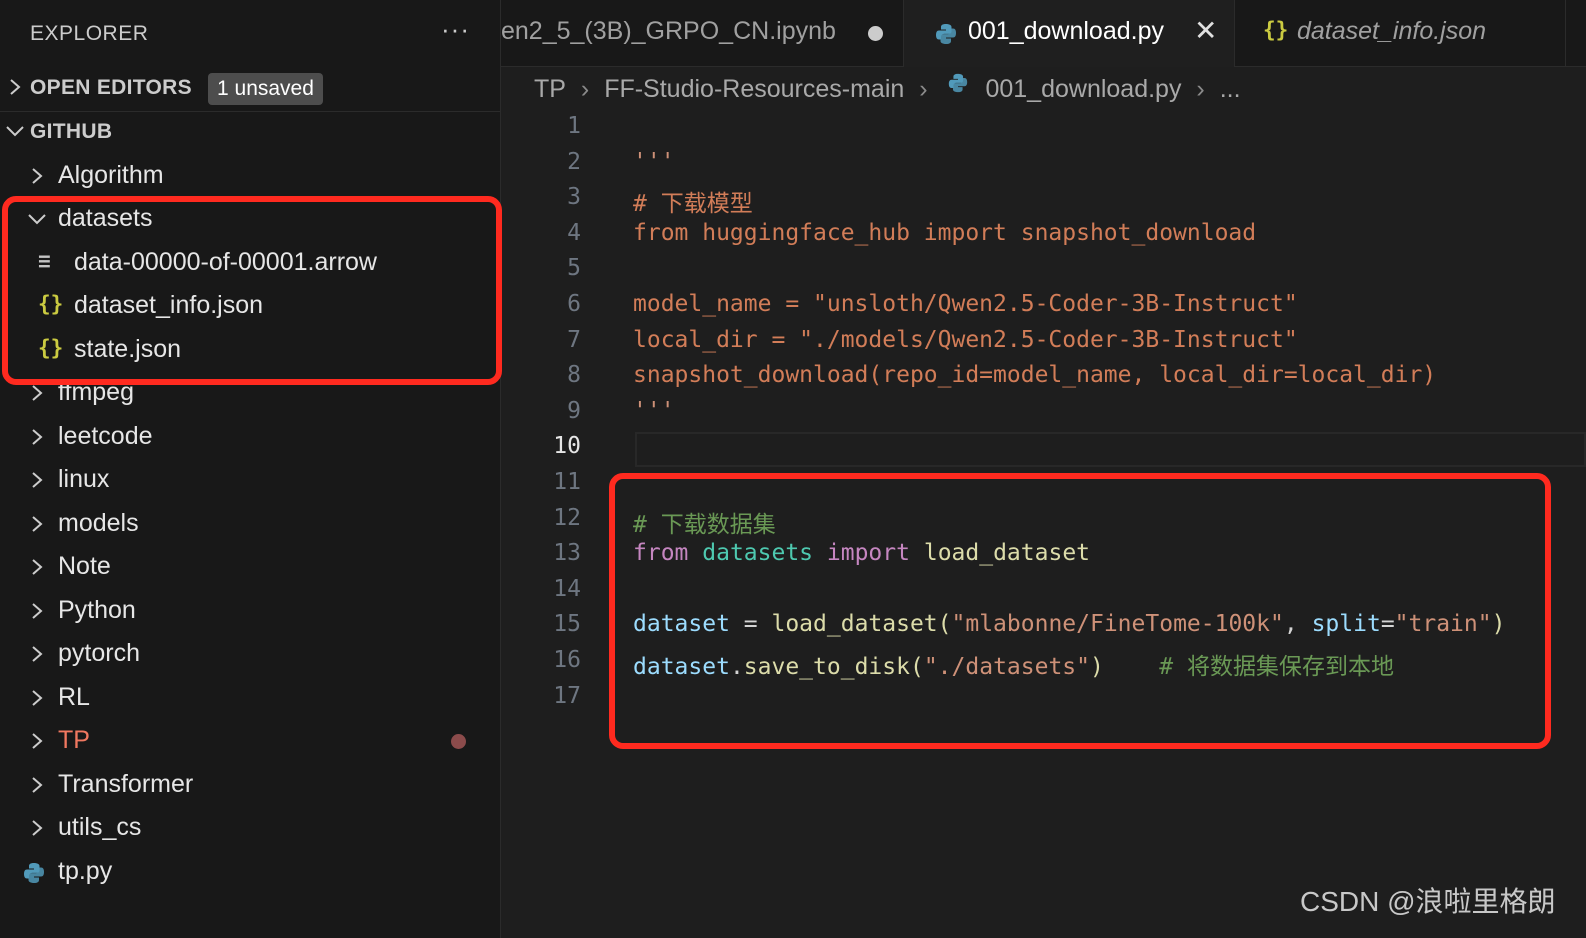 The image size is (1586, 938). Describe the element at coordinates (567, 446) in the screenshot. I see `line-number: 10` at that location.